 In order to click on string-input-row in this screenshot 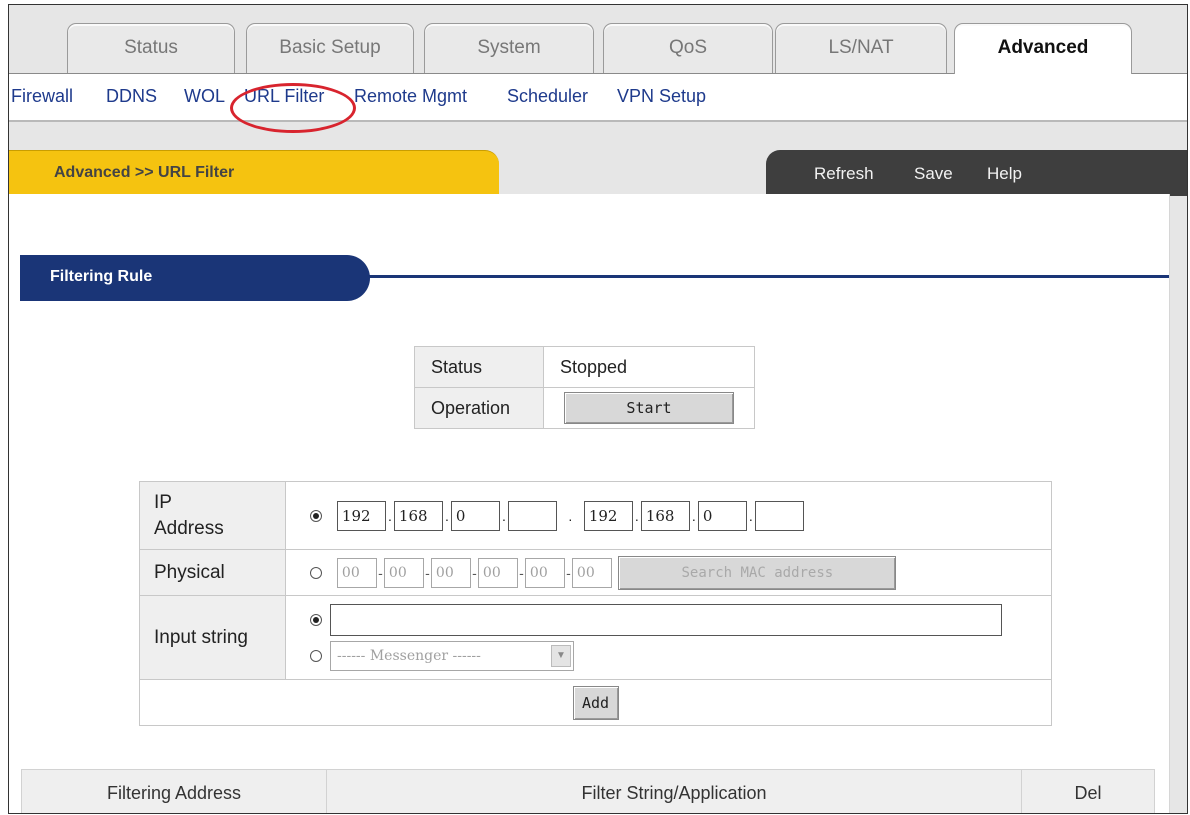, I will do `click(680, 620)`.